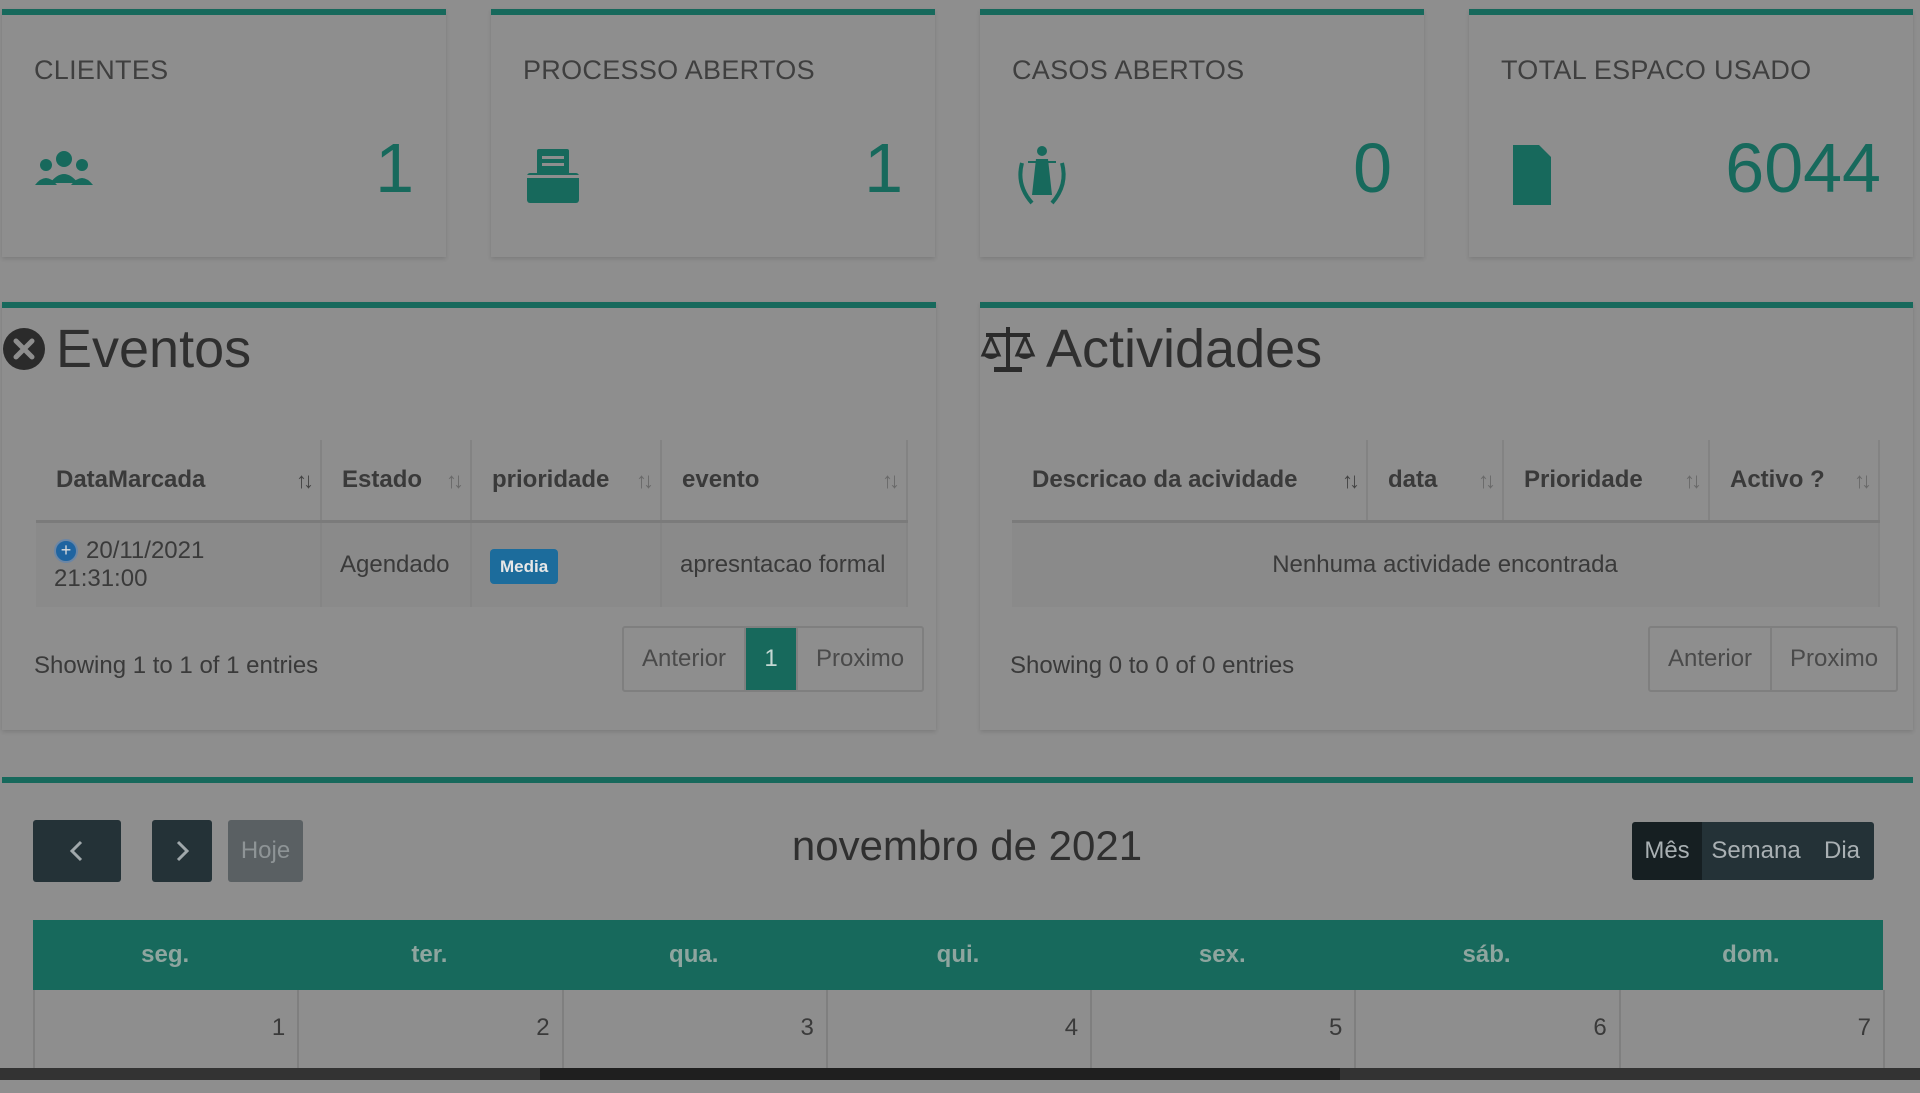 The height and width of the screenshot is (1093, 1920). I want to click on column-label: Prioridade, so click(1583, 479).